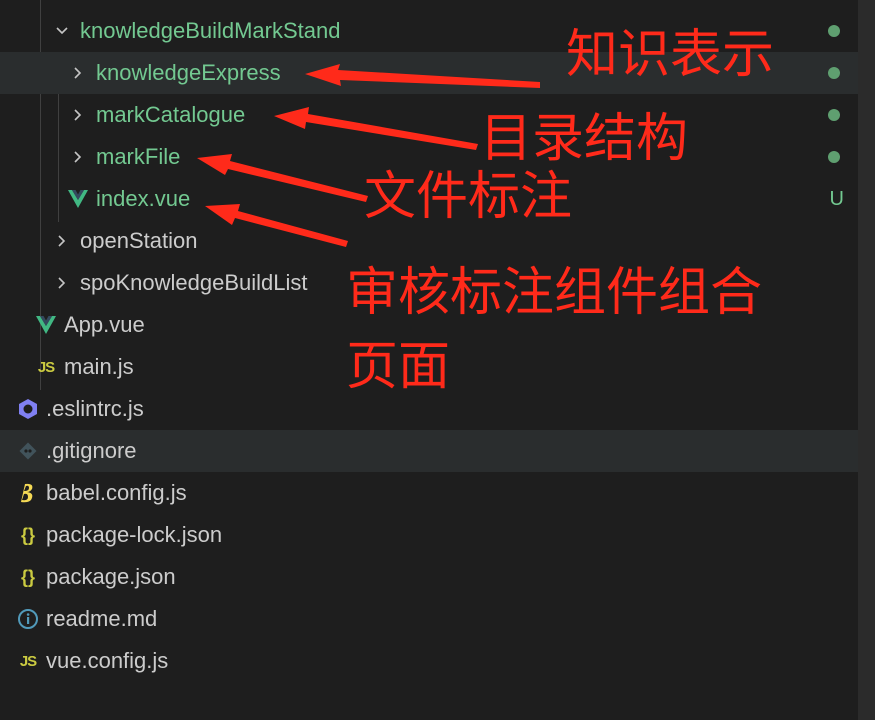 The height and width of the screenshot is (720, 875). I want to click on tree-item-label: App.vue, so click(104, 324).